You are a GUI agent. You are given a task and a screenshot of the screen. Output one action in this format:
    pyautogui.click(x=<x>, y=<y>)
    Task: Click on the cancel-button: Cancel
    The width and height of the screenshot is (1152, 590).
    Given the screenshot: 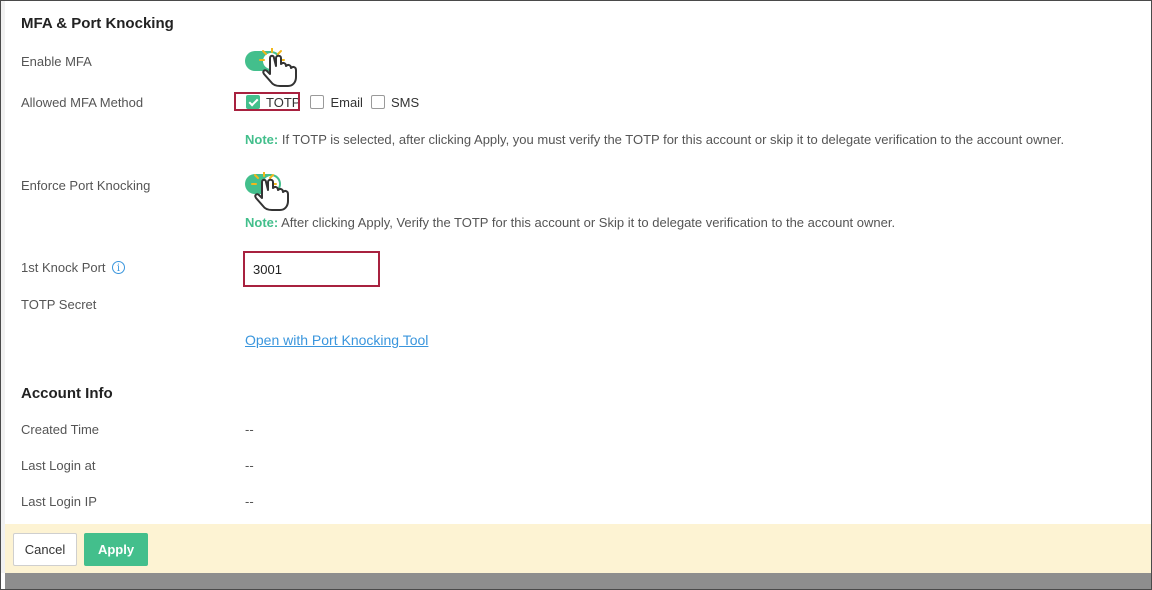 What is the action you would take?
    pyautogui.click(x=45, y=549)
    